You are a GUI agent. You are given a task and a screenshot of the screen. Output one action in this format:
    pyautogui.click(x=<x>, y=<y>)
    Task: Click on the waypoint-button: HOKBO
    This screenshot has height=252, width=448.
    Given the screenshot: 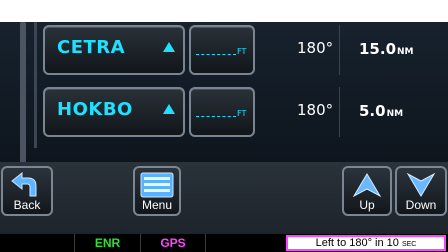 What is the action you would take?
    pyautogui.click(x=114, y=112)
    